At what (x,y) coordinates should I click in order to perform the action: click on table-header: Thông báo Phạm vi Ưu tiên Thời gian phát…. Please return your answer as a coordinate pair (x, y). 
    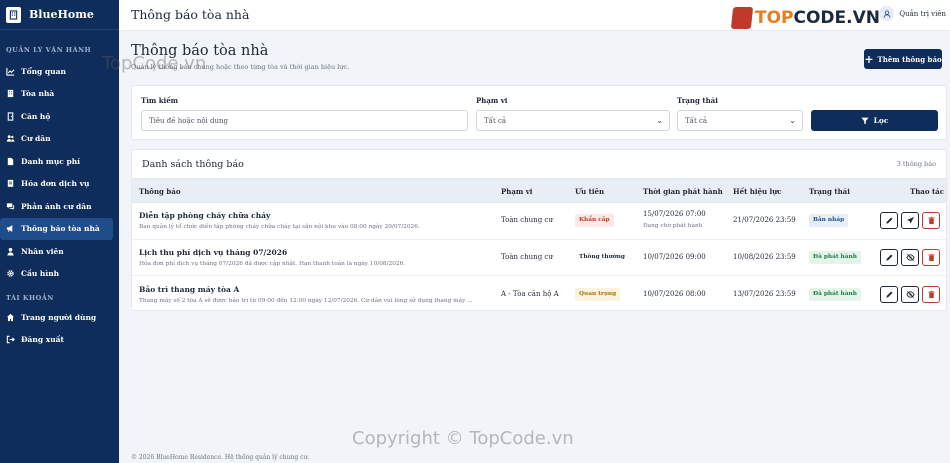
    Looking at the image, I should click on (539, 190).